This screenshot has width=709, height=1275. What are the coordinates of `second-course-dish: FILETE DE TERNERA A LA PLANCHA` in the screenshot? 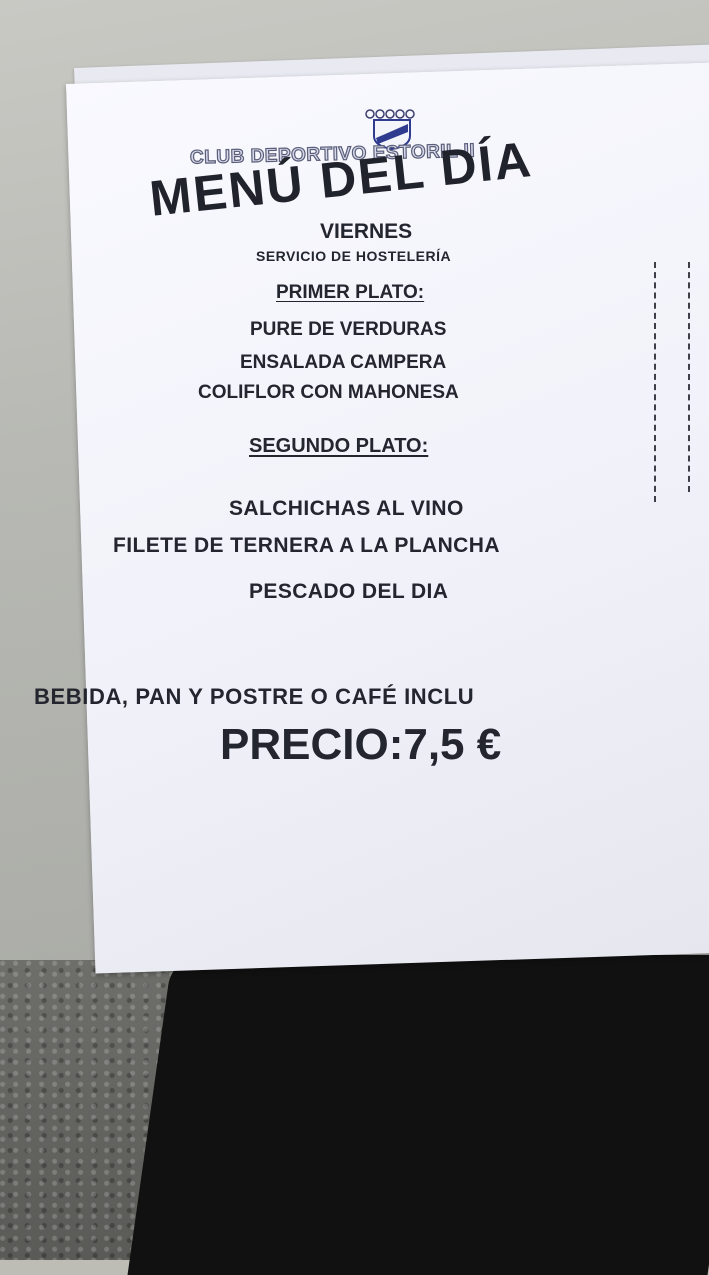 It's located at (306, 545).